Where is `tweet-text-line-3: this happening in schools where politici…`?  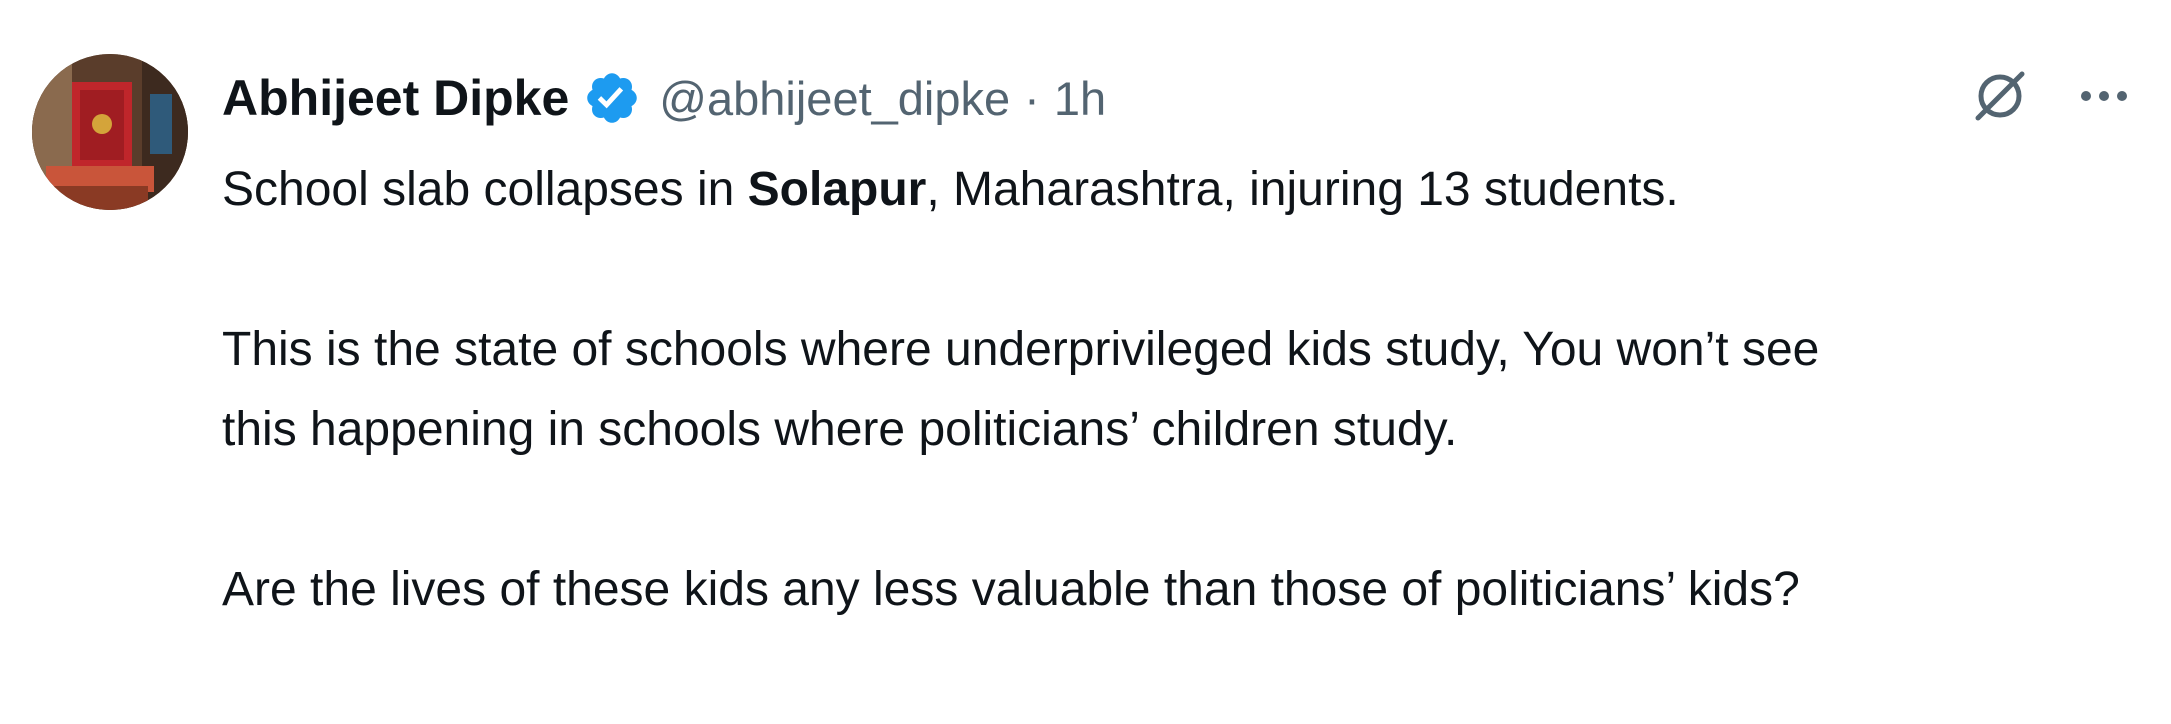 tweet-text-line-3: this happening in schools where politici… is located at coordinates (840, 429).